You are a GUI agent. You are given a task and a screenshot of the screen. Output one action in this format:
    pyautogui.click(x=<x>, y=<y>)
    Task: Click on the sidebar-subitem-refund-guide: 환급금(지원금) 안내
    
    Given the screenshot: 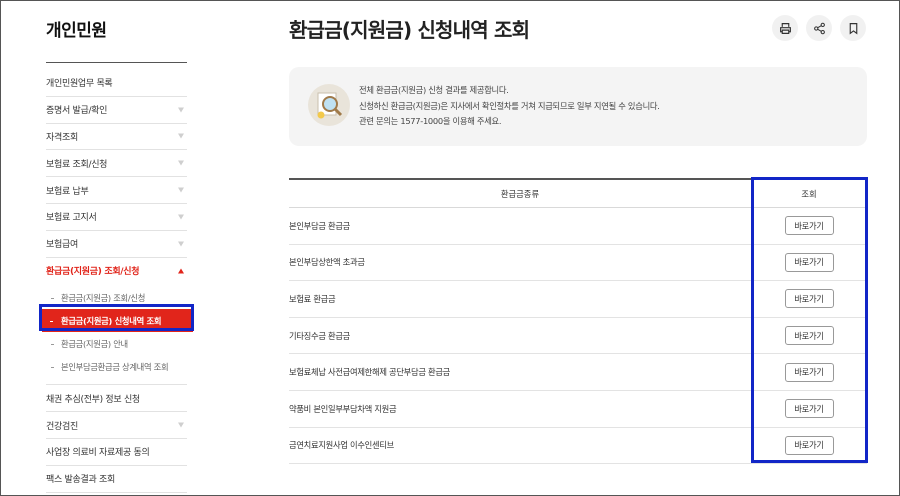 What is the action you would take?
    pyautogui.click(x=116, y=343)
    